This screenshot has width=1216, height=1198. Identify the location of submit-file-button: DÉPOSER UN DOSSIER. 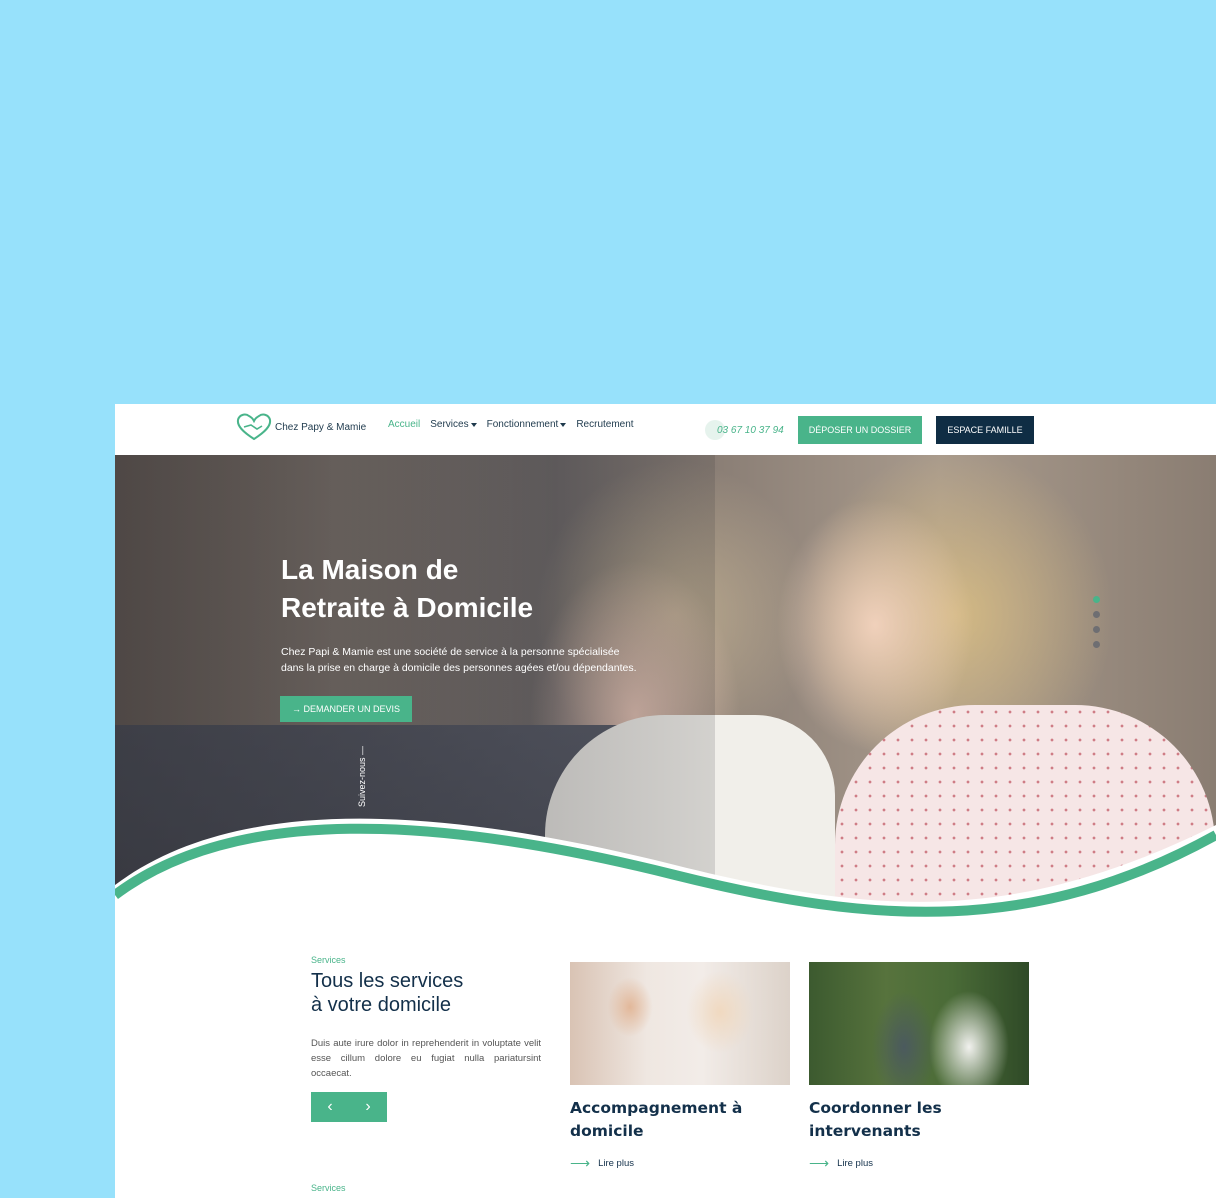
(860, 430).